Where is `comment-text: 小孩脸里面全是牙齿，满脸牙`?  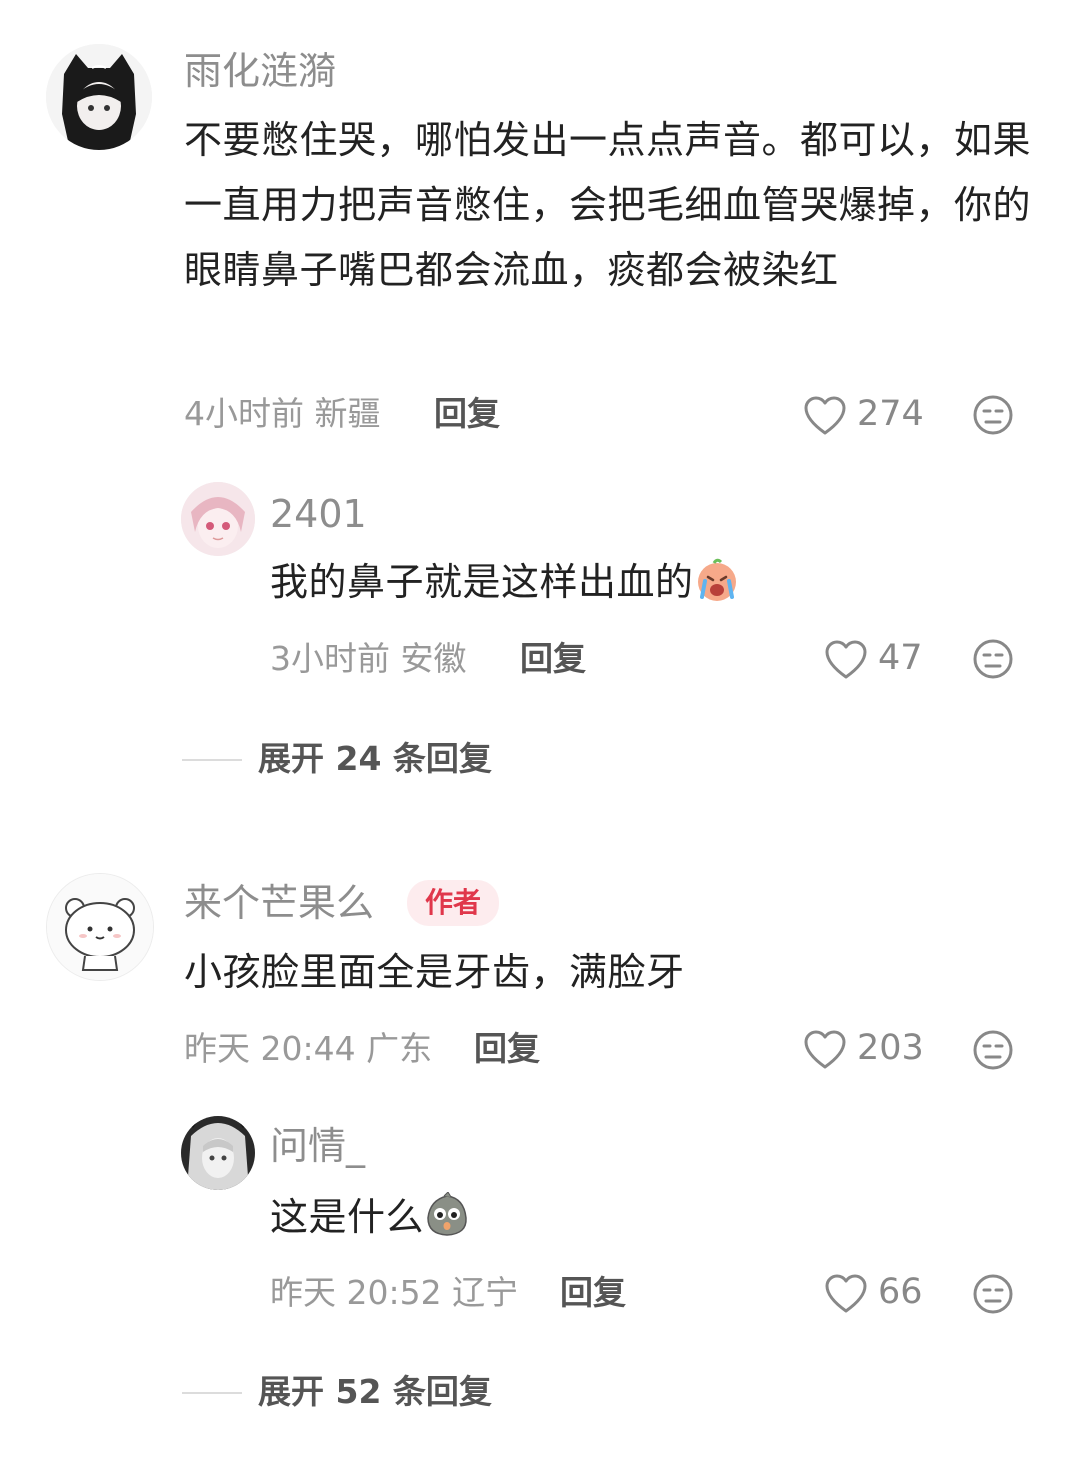 comment-text: 小孩脸里面全是牙齿，满脸牙 is located at coordinates (609, 972).